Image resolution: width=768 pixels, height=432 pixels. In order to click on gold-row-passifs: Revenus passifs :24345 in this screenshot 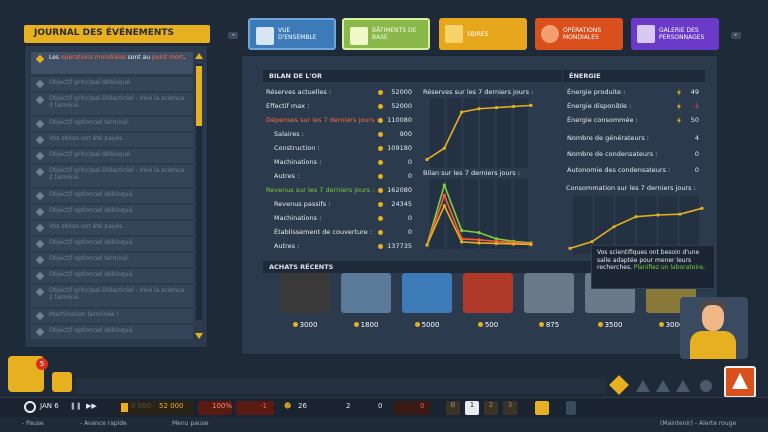, I will do `click(343, 204)`.